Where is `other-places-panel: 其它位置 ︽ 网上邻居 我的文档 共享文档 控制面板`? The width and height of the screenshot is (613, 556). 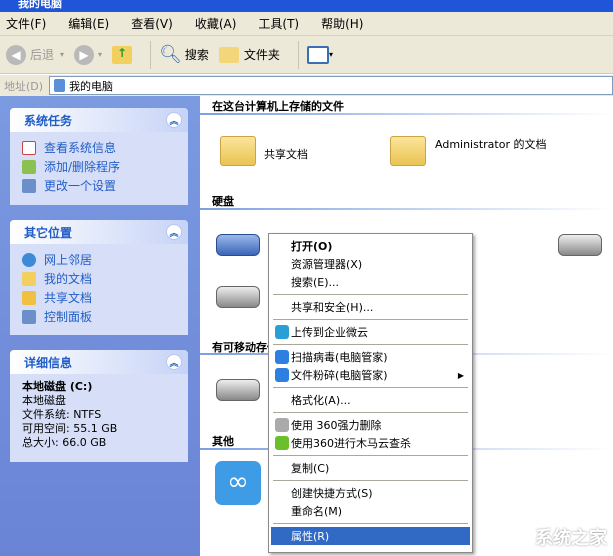 other-places-panel: 其它位置 ︽ 网上邻居 我的文档 共享文档 控制面板 is located at coordinates (99, 277).